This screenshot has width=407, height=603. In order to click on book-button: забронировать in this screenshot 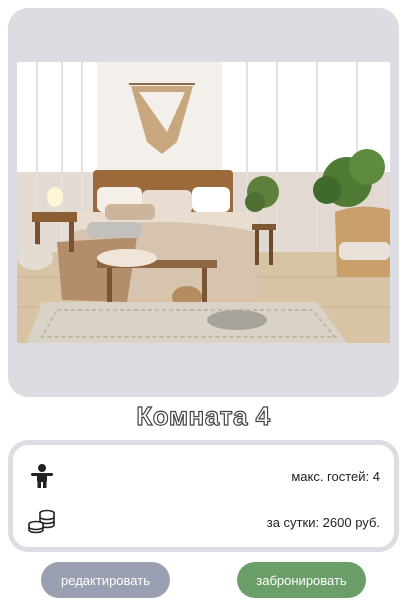, I will do `click(301, 580)`.